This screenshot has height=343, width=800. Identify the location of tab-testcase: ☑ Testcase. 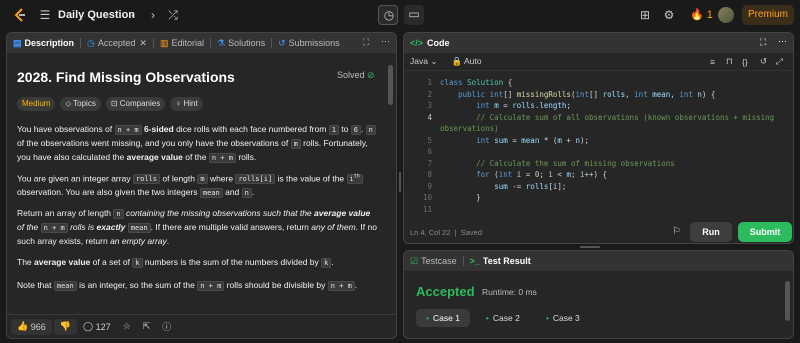
(433, 261).